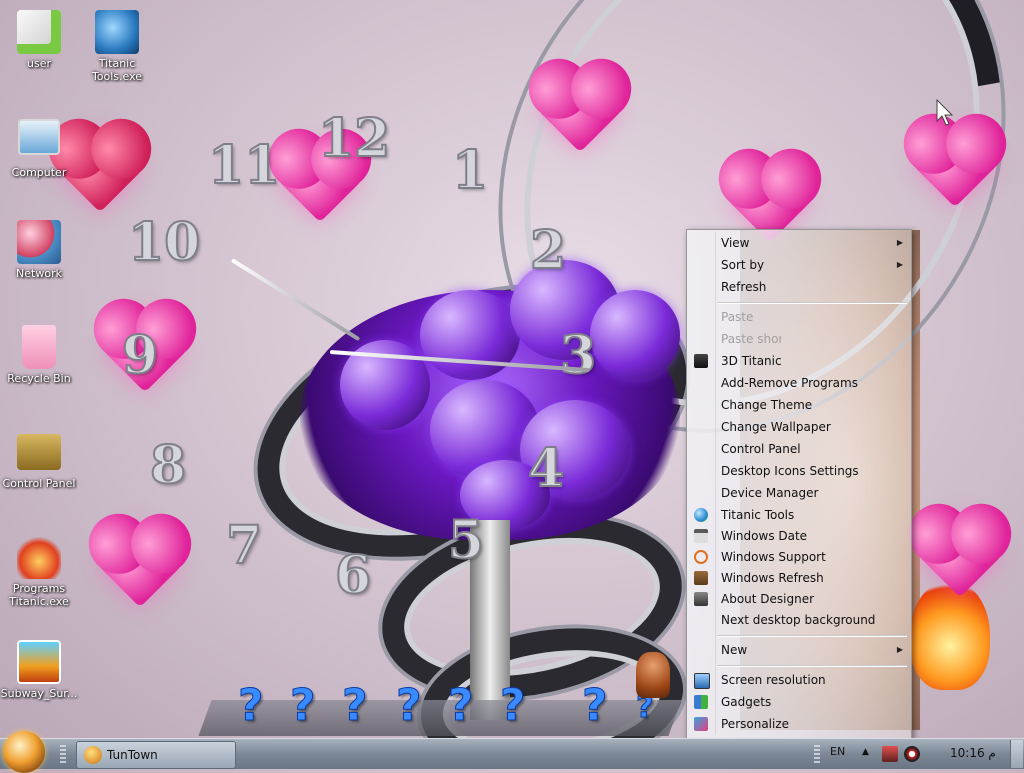 This screenshot has height=773, width=1024. I want to click on menu-item-device-manager: Device Manager, so click(799, 493).